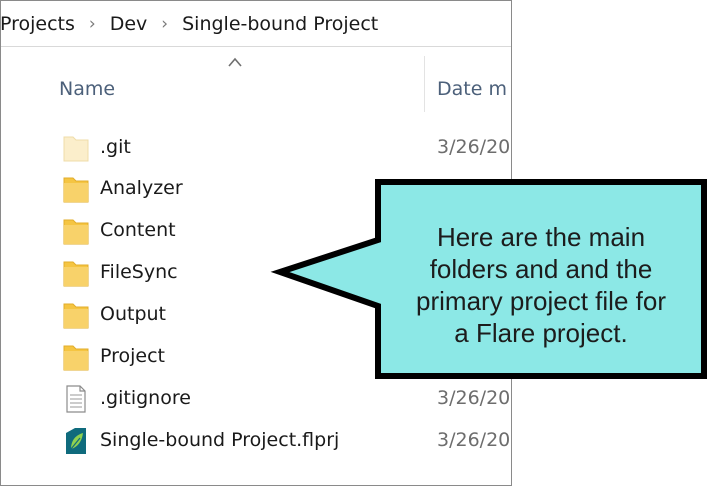  What do you see at coordinates (541, 237) in the screenshot?
I see `callout-line: Here are the main` at bounding box center [541, 237].